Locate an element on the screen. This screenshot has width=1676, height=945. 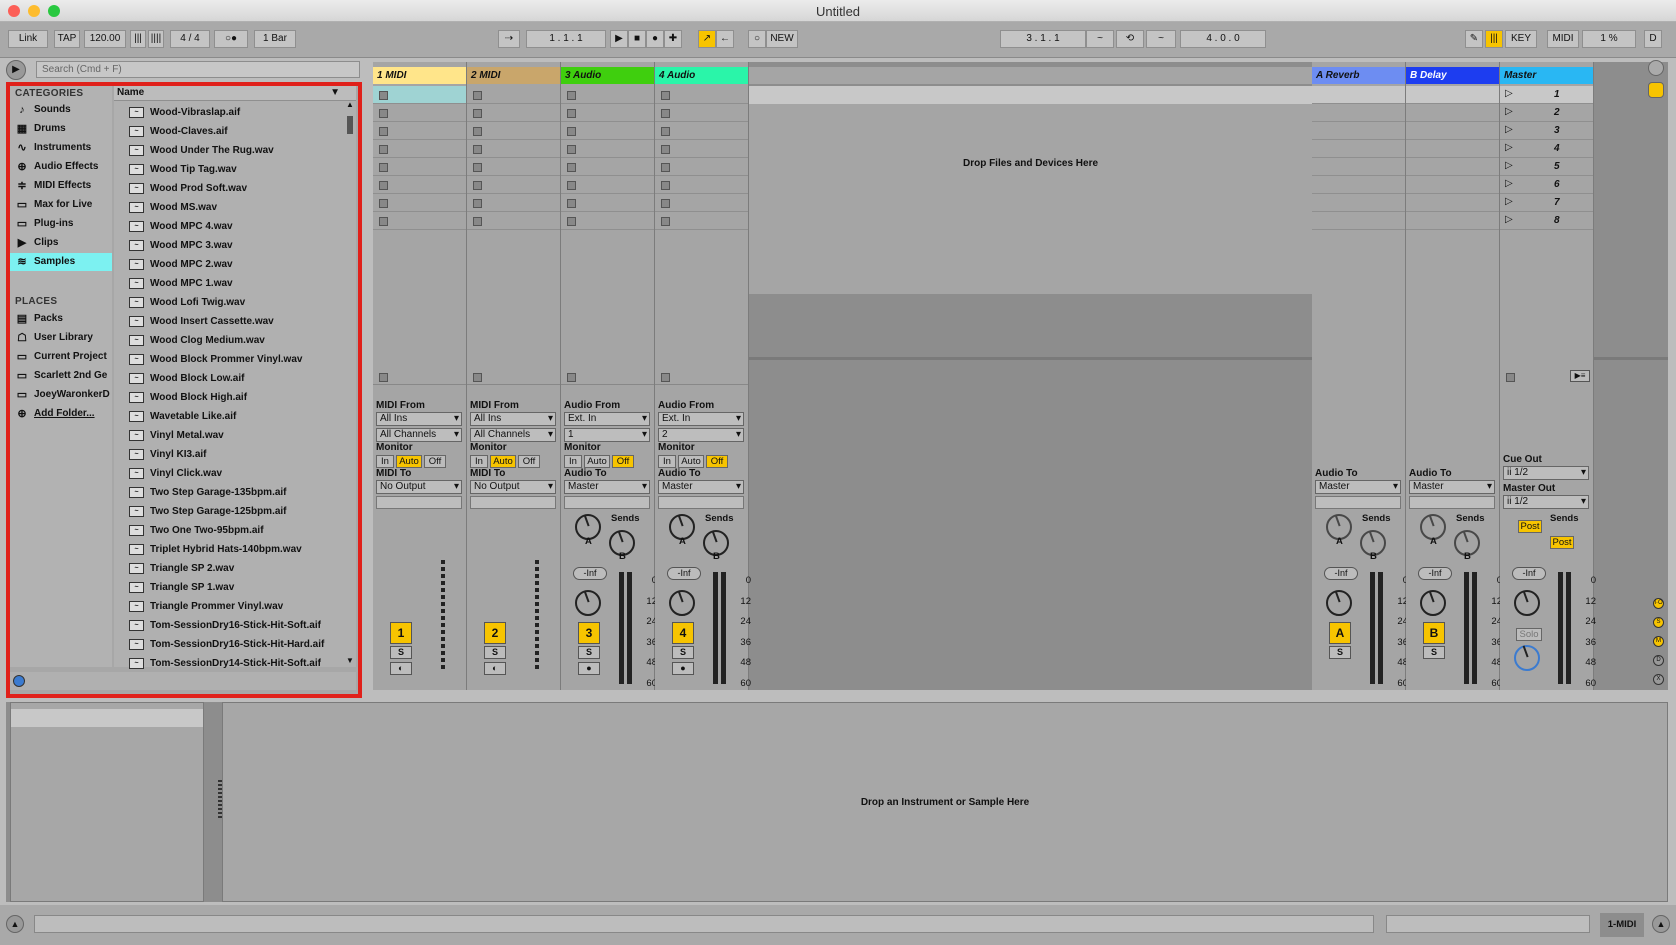
place-joeywaronkerd: ▭ JoeyWaronkerD is located at coordinates (61, 395).